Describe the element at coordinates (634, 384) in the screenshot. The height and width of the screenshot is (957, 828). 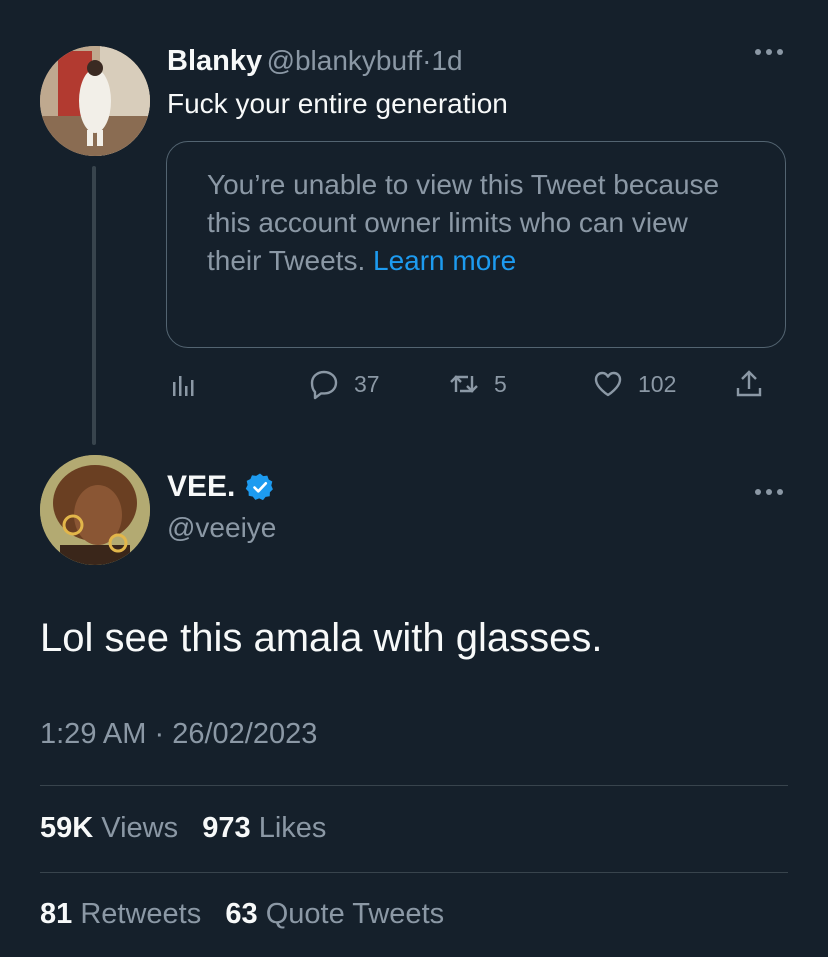
I see `like-button: 102` at that location.